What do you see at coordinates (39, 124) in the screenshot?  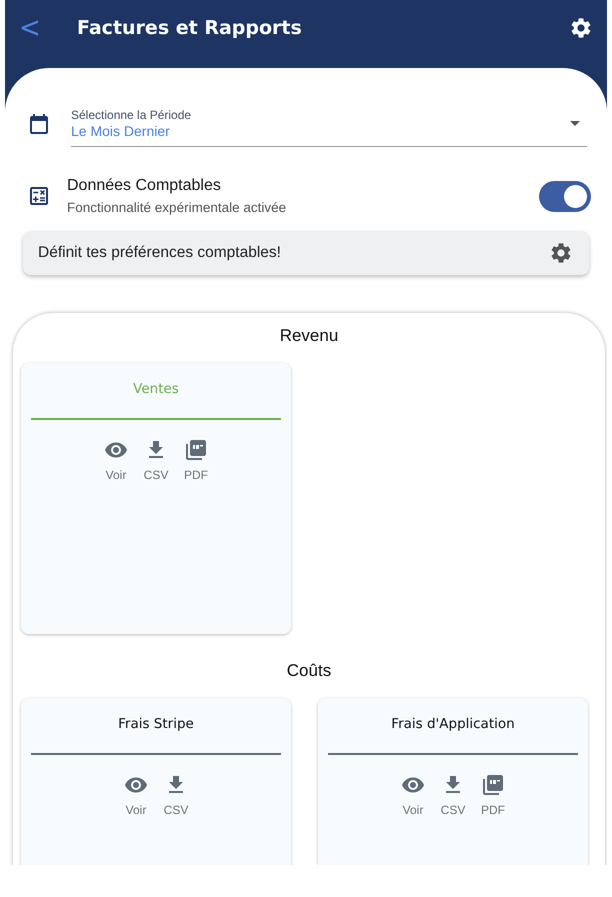 I see `calendar-icon` at bounding box center [39, 124].